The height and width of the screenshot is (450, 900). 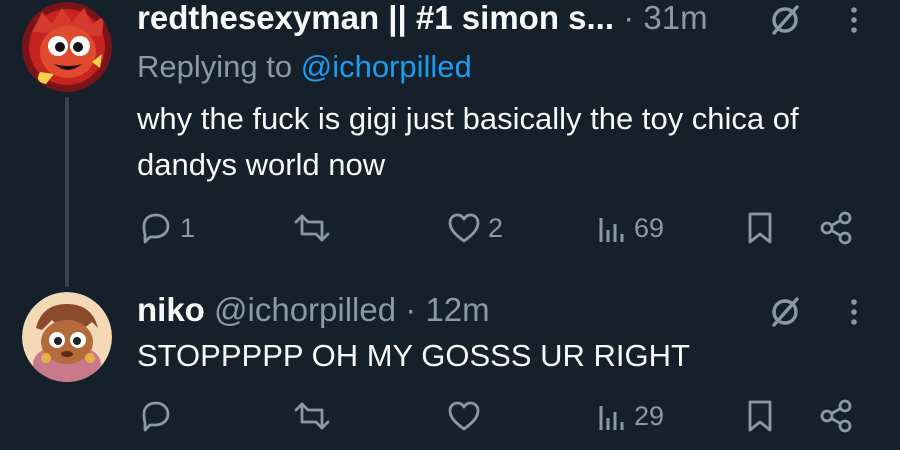 I want to click on share-button, so click(x=836, y=416).